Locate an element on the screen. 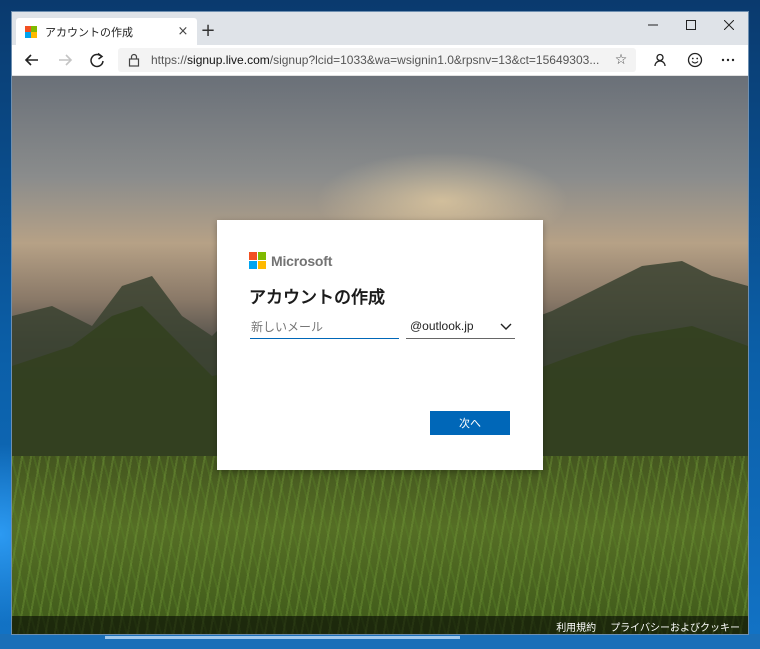 The width and height of the screenshot is (760, 649). microsoft-logo: Microsoft is located at coordinates (290, 260).